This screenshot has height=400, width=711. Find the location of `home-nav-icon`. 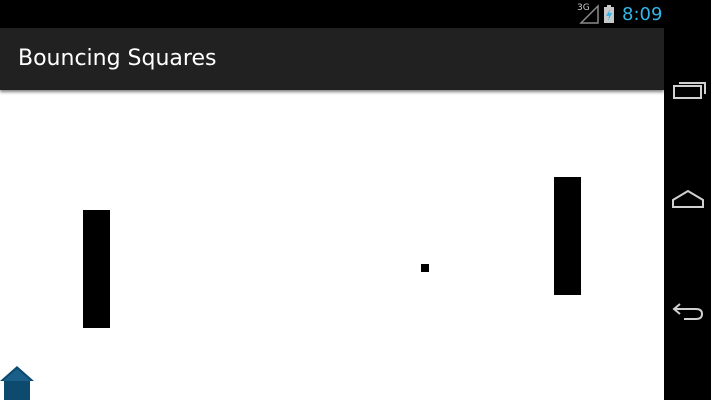

home-nav-icon is located at coordinates (688, 200).